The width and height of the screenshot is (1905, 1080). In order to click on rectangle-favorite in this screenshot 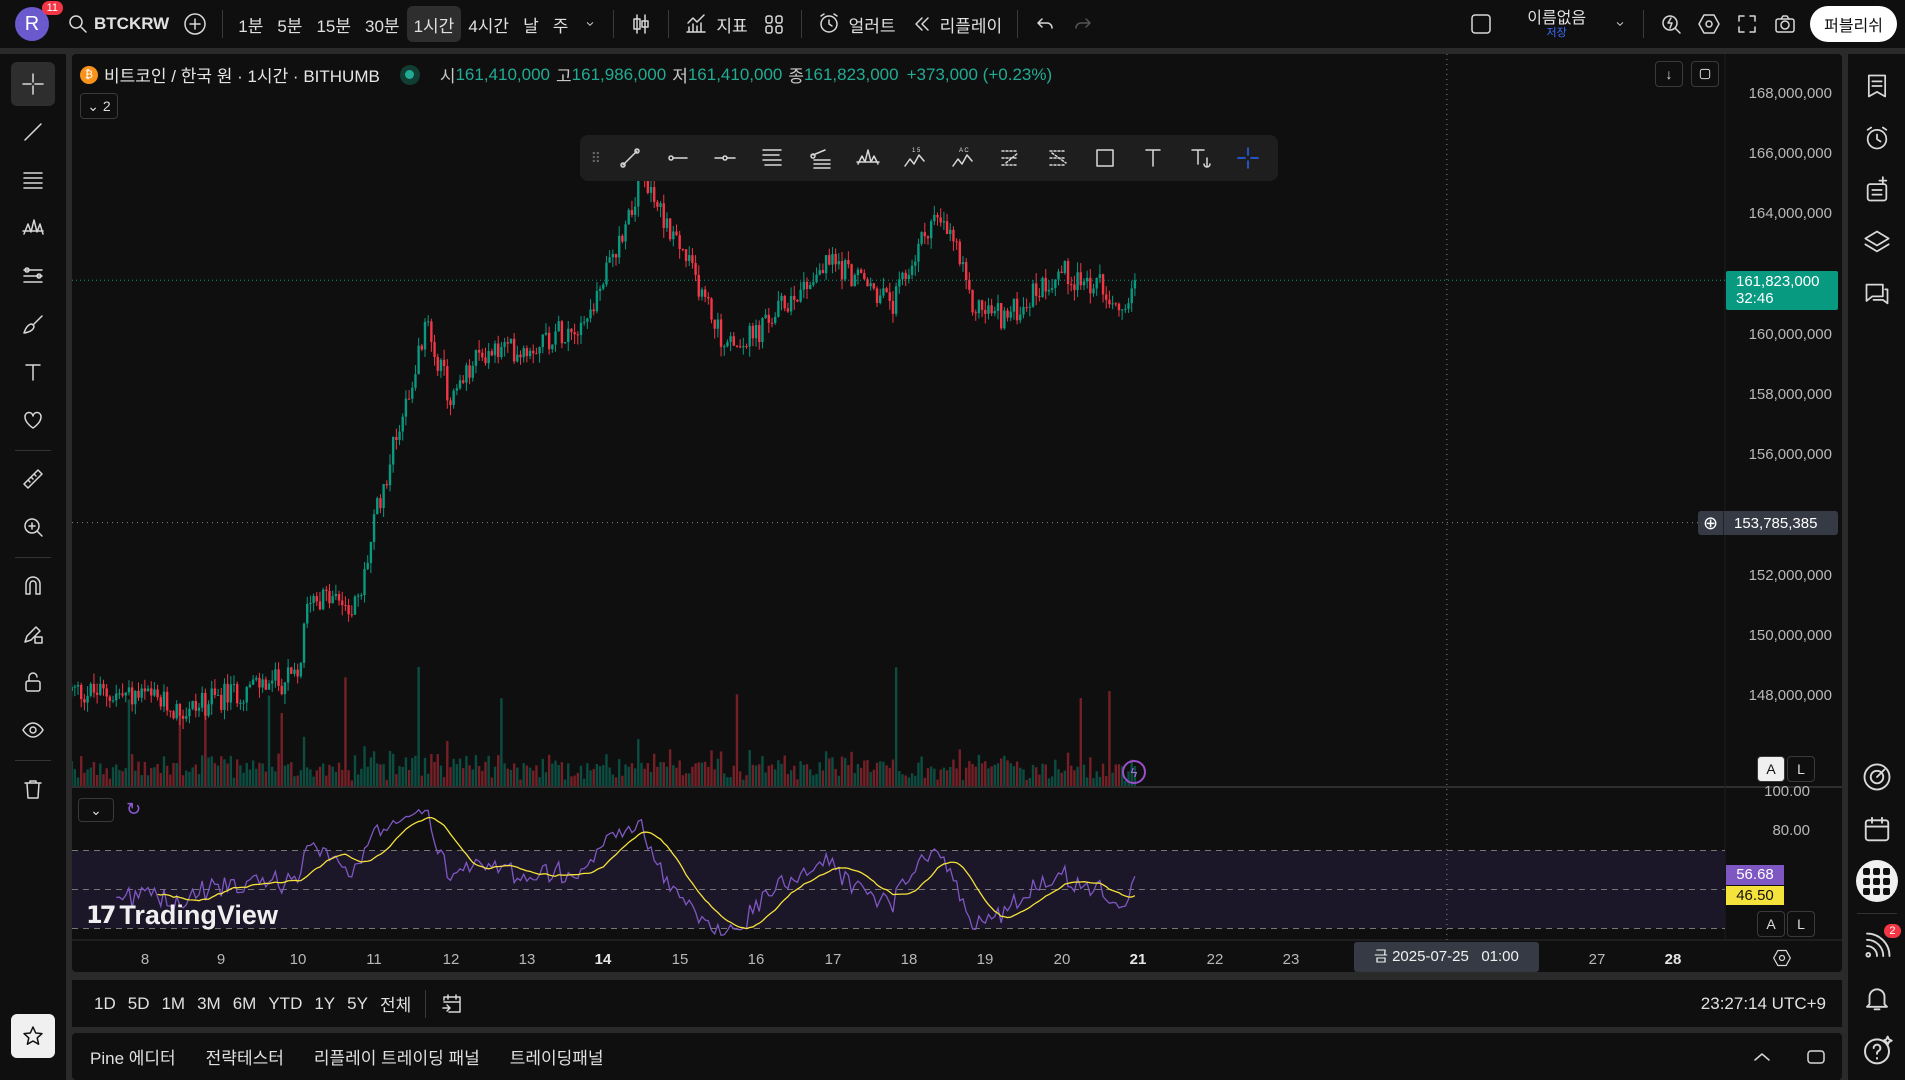, I will do `click(1106, 158)`.